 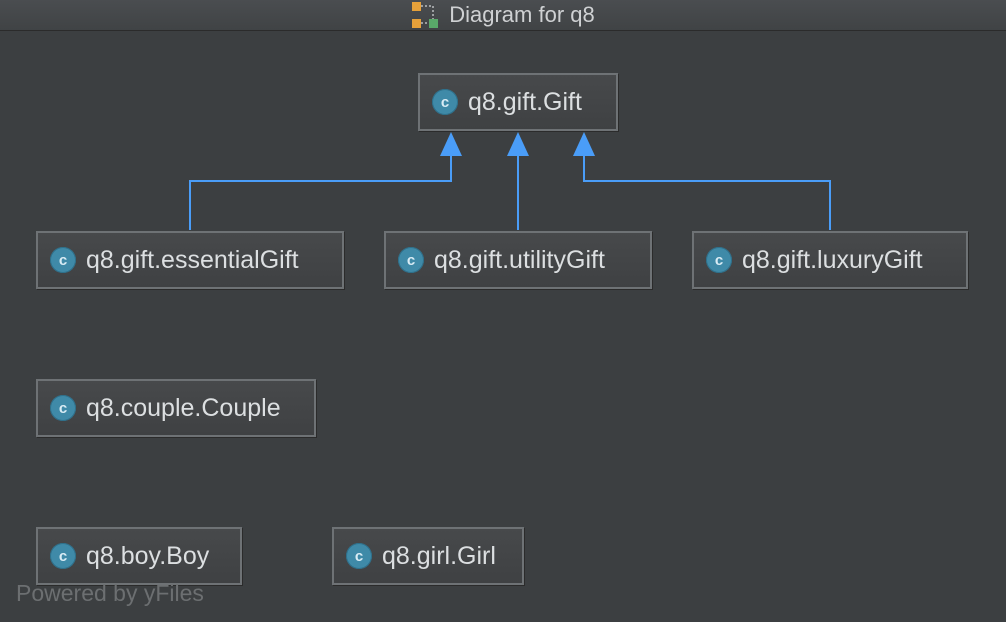 I want to click on class-node-label: q8.gift.luxuryGift, so click(x=832, y=259).